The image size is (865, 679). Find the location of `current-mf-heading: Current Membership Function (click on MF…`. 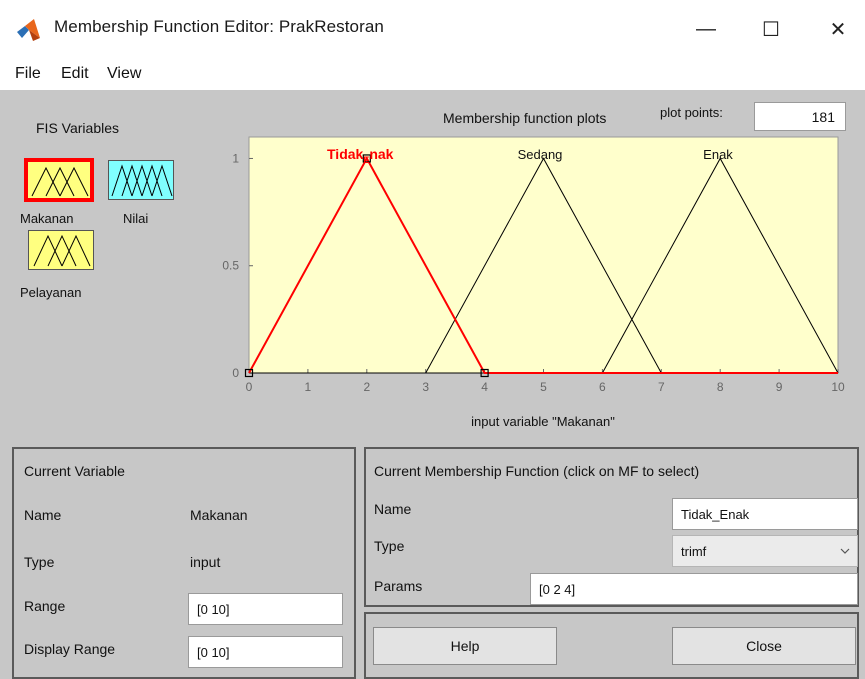

current-mf-heading: Current Membership Function (click on MF… is located at coordinates (537, 471).